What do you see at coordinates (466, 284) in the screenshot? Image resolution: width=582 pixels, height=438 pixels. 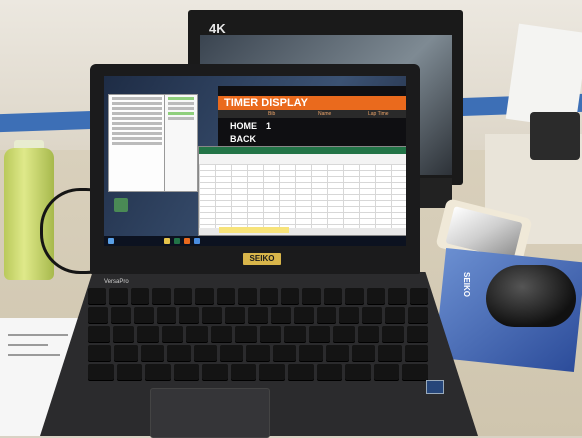 I see `mousepad-logo: SEIKO` at bounding box center [466, 284].